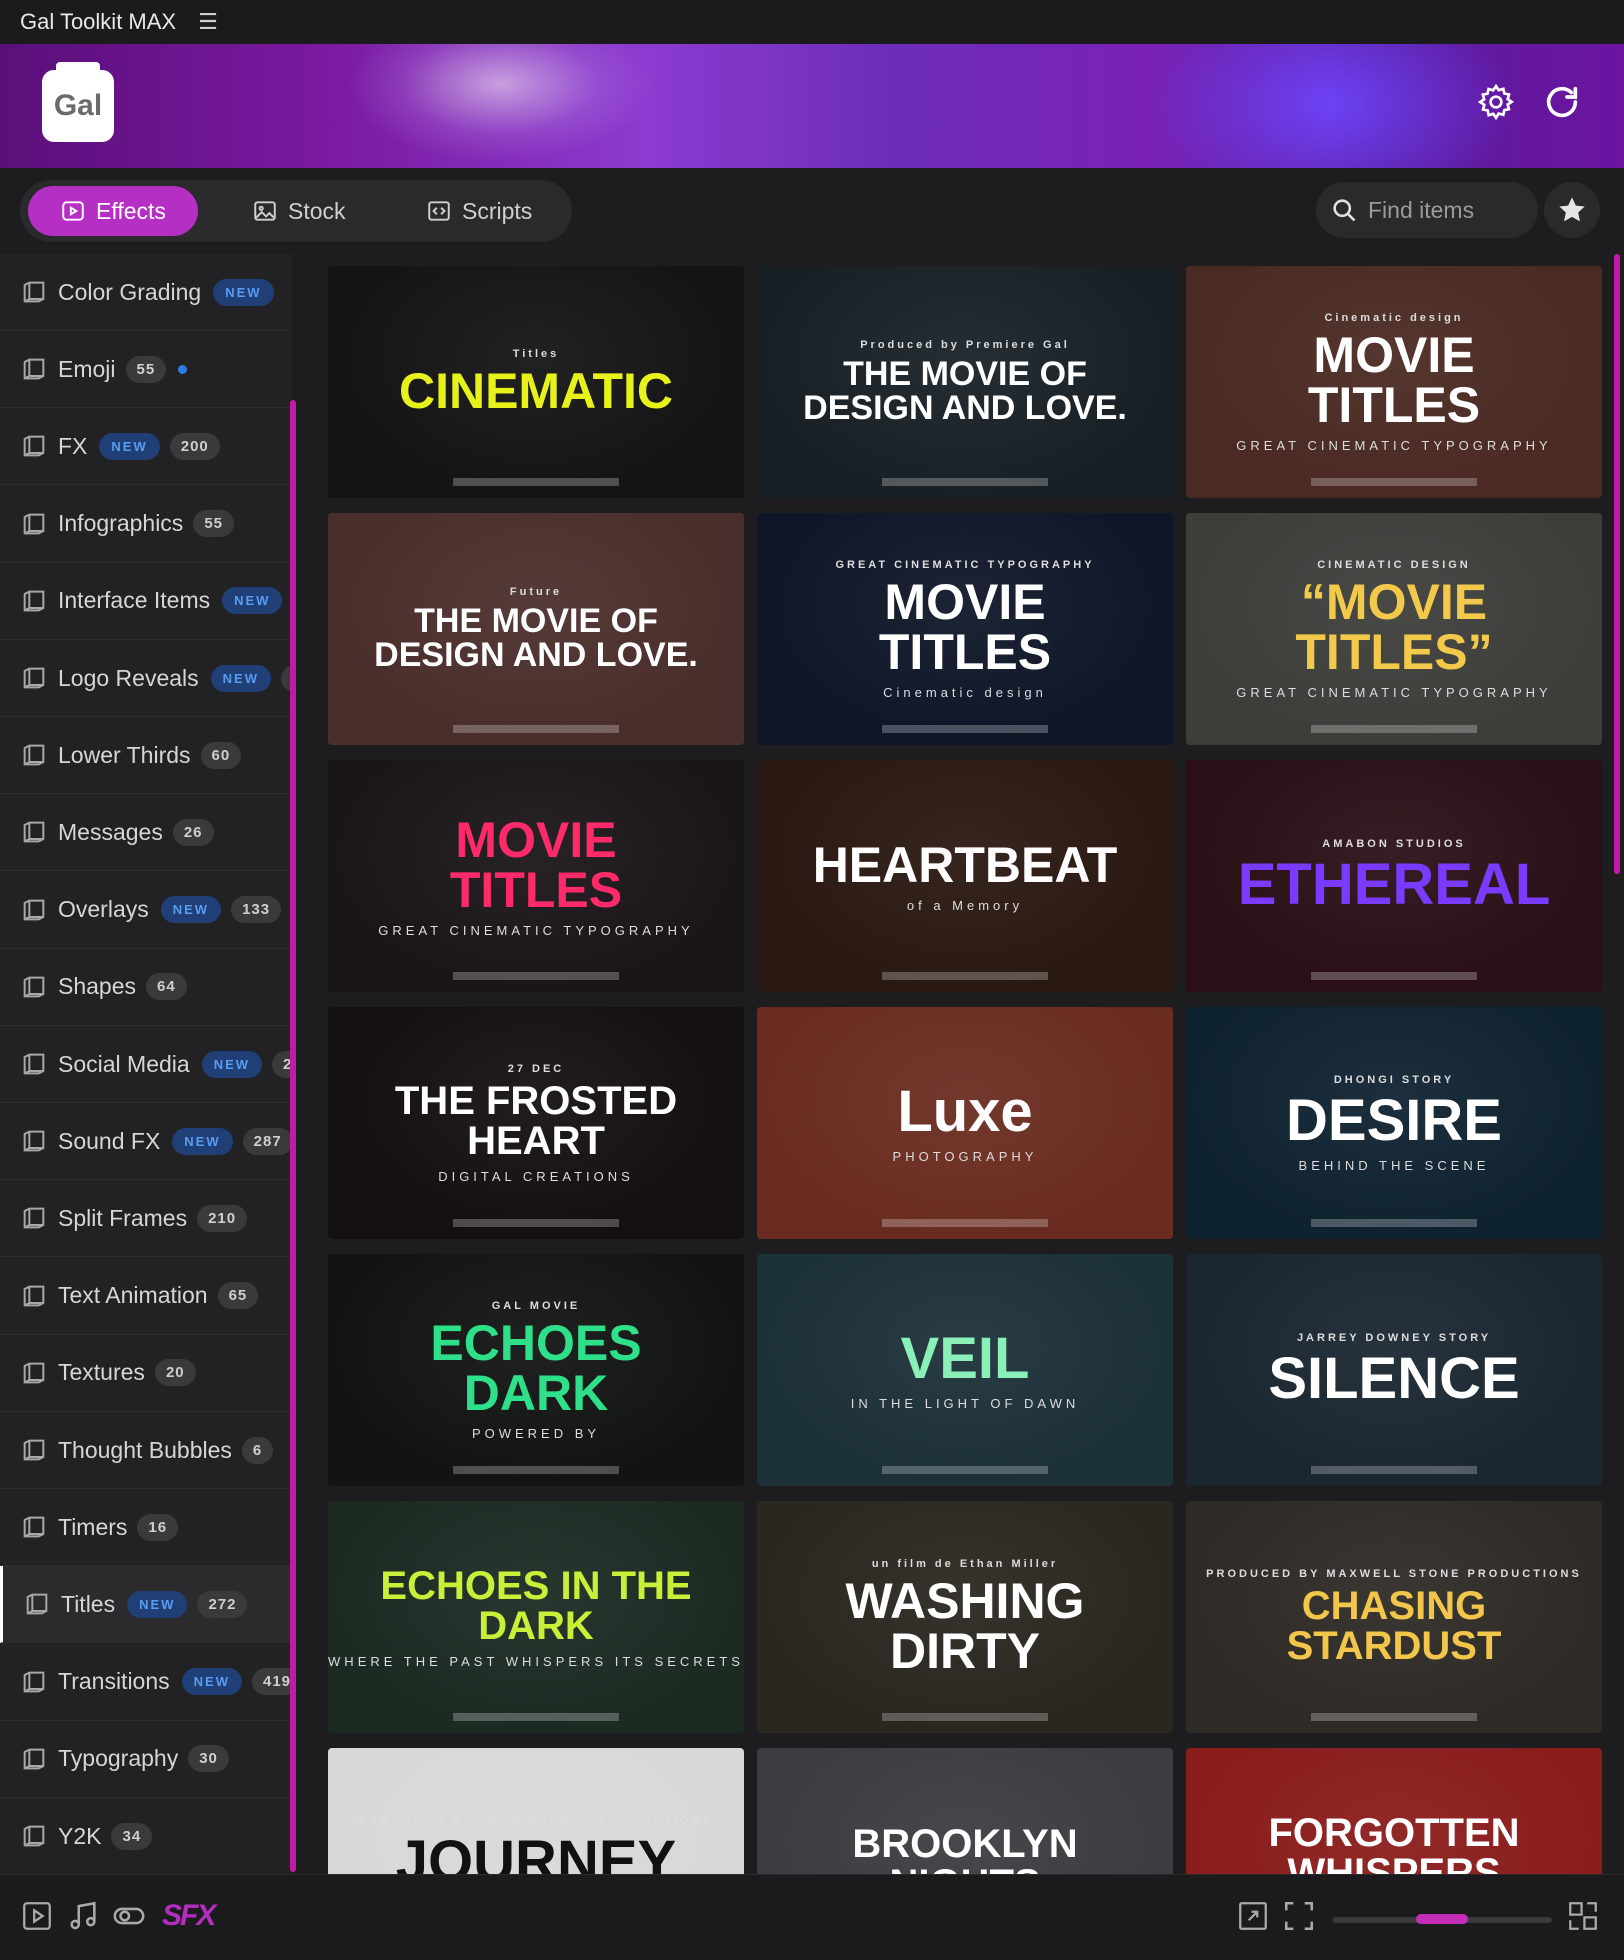 The image size is (1624, 1960). Describe the element at coordinates (965, 876) in the screenshot. I see `effect-card: HEARTBEAT of a Memory` at that location.